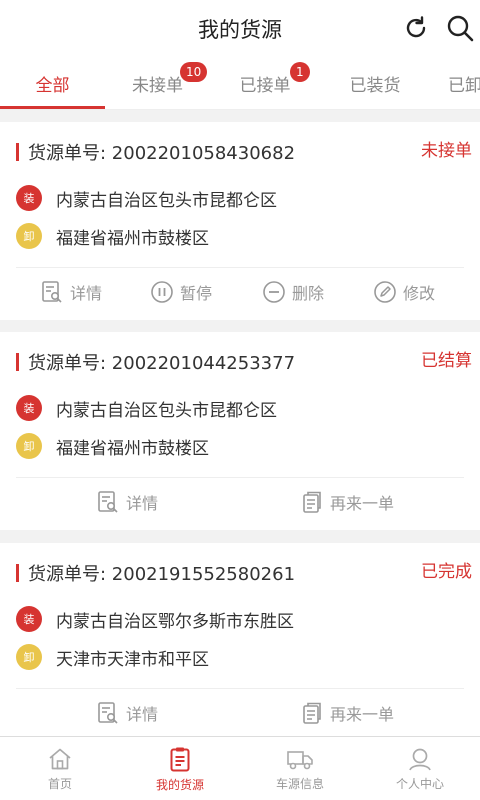 The width and height of the screenshot is (480, 800). I want to click on nav-label: 个人中心, so click(419, 783).